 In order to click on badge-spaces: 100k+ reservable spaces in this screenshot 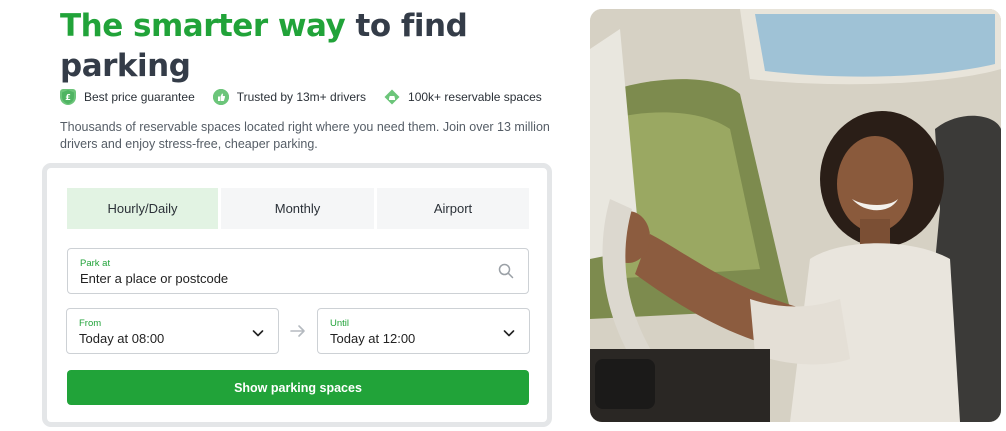, I will do `click(463, 97)`.